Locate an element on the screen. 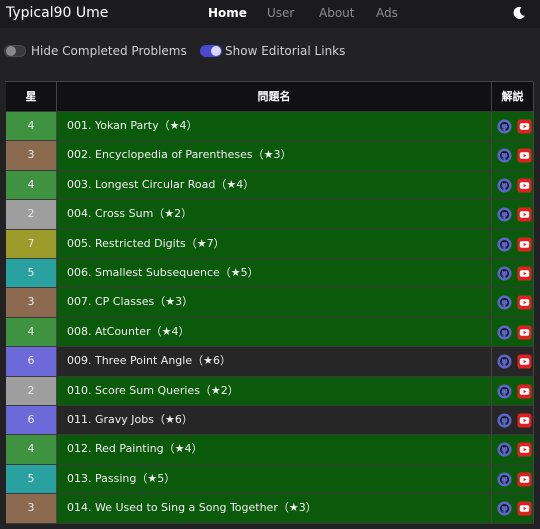  problem-name-link: 005. Restricted Digits（★7） is located at coordinates (274, 243).